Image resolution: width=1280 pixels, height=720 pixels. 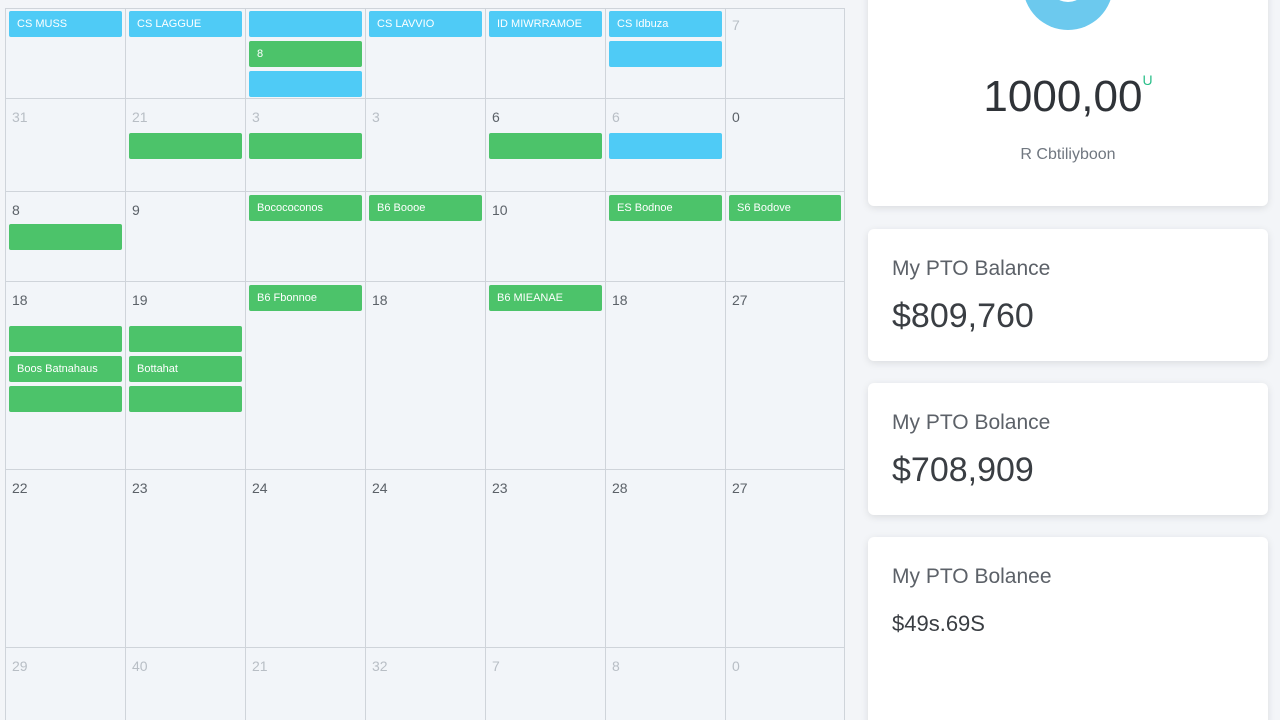 I want to click on calendar-day-cell: 18 Boos Batnahaus, so click(x=66, y=376).